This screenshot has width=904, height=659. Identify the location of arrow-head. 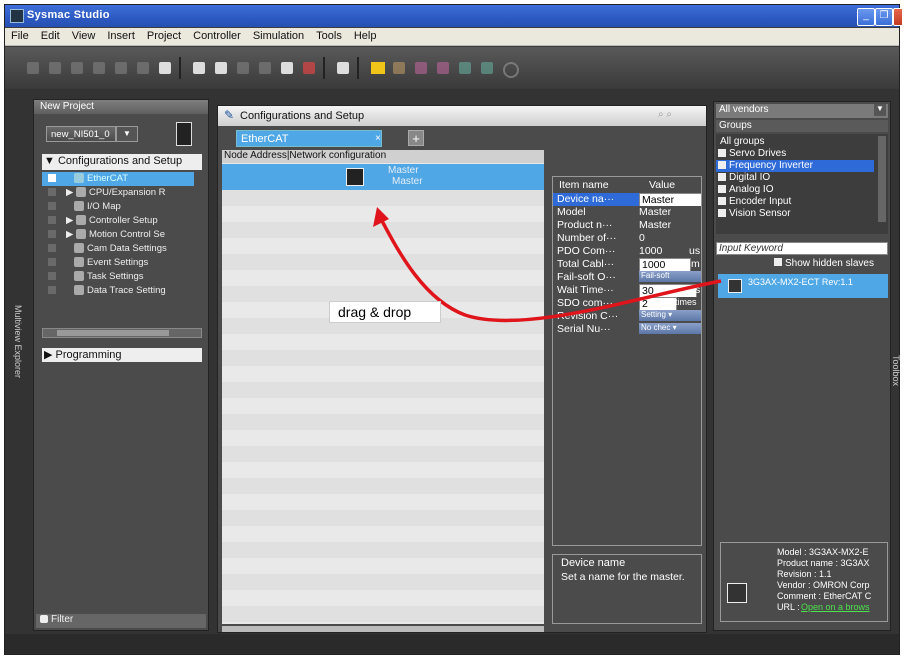
(381, 217).